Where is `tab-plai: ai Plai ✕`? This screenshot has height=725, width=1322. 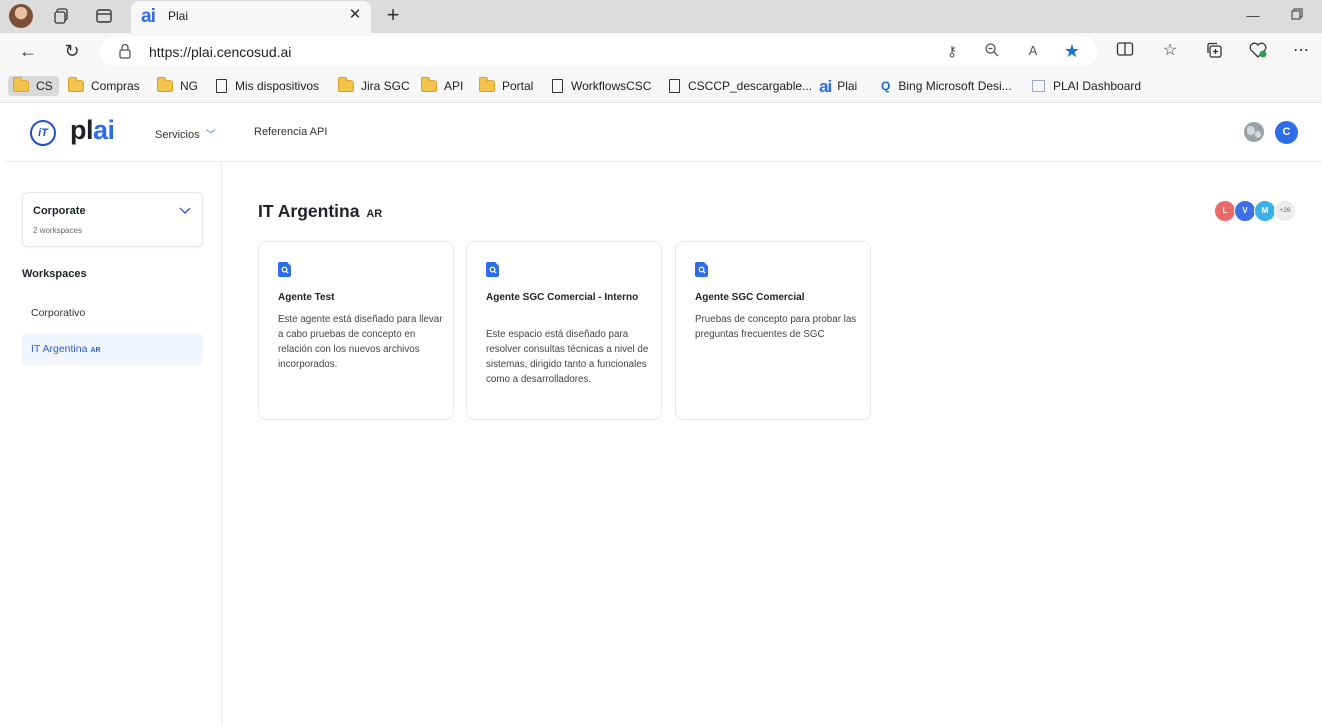
tab-plai: ai Plai ✕ is located at coordinates (251, 17).